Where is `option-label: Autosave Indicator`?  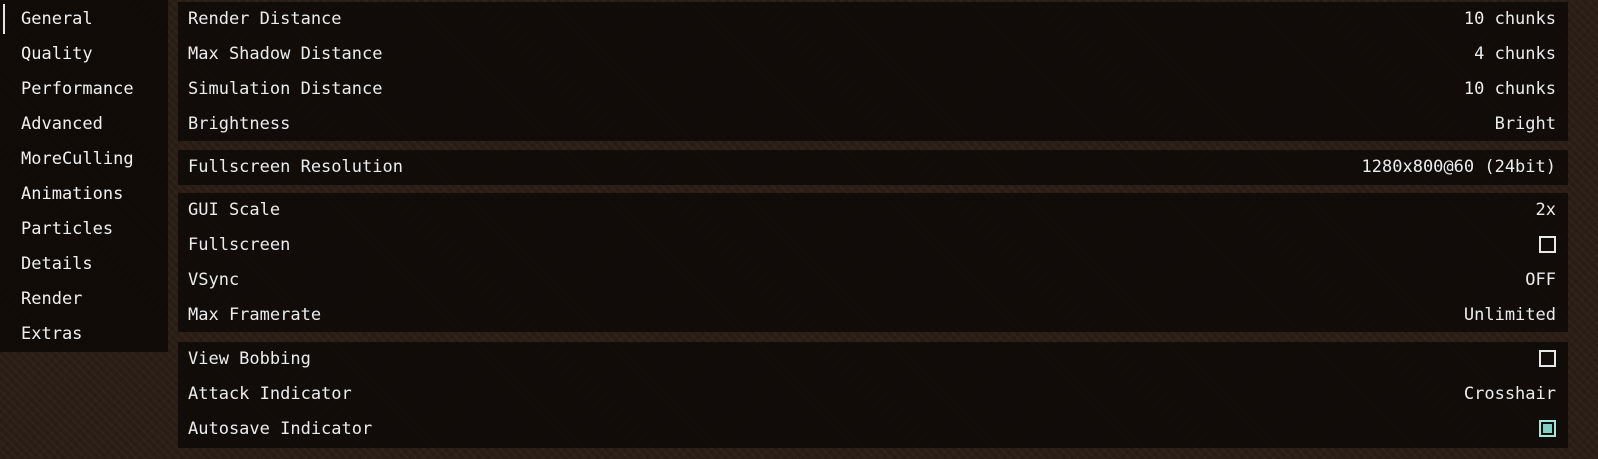
option-label: Autosave Indicator is located at coordinates (280, 429).